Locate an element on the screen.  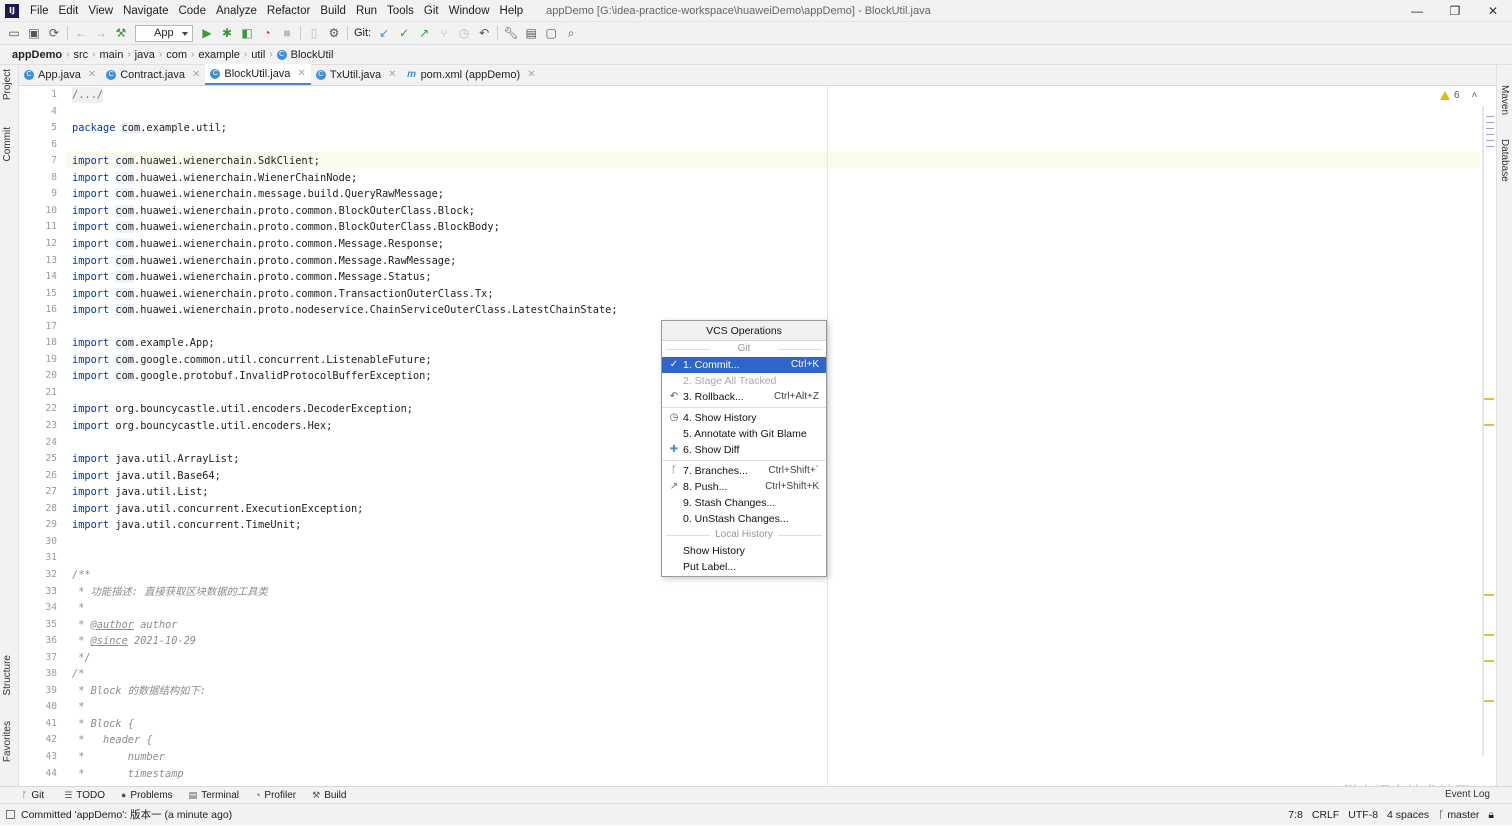
code-line: * number is located at coordinates (118, 757).